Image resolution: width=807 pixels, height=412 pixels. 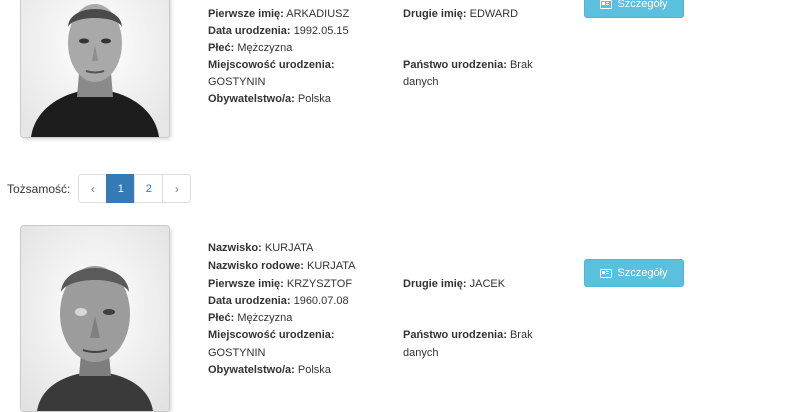 I want to click on second-name-value: JACEK, so click(x=487, y=284).